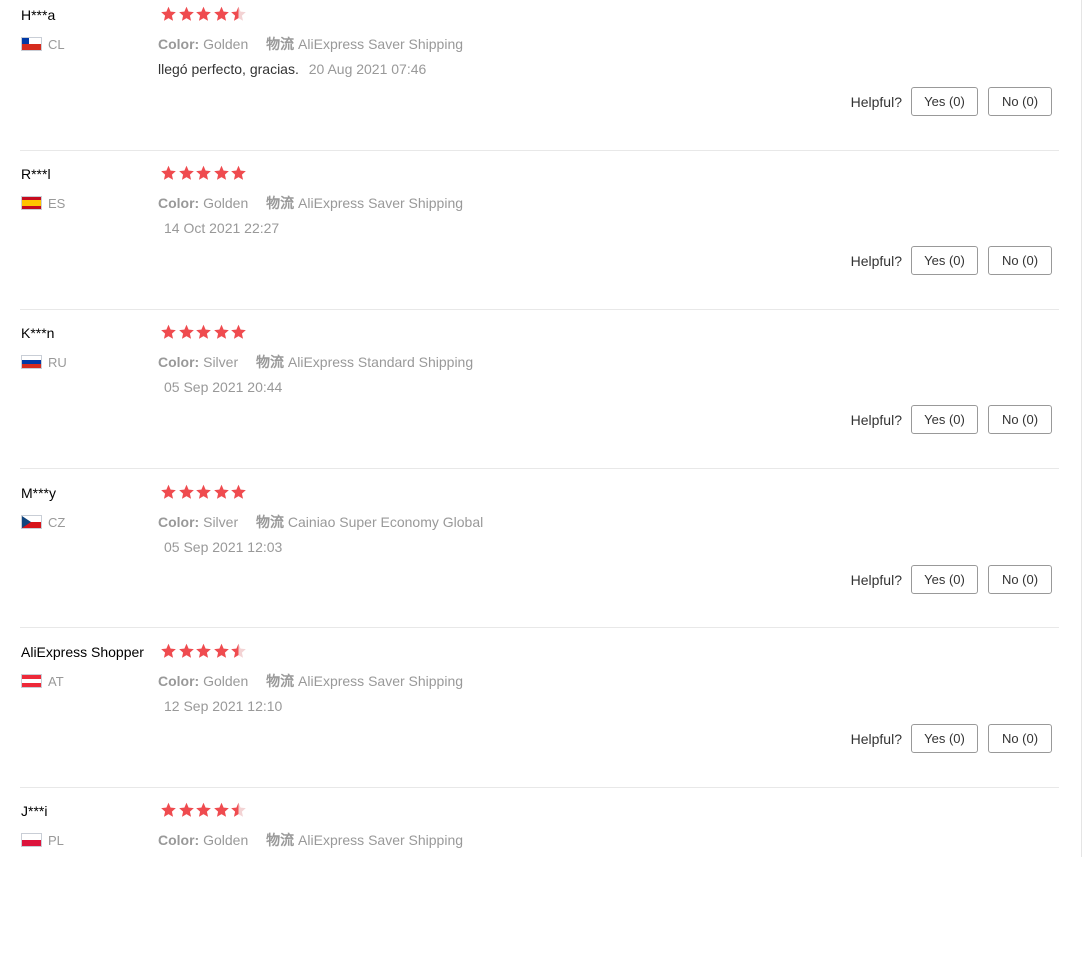 The height and width of the screenshot is (955, 1083). Describe the element at coordinates (57, 203) in the screenshot. I see `country-code: ES` at that location.